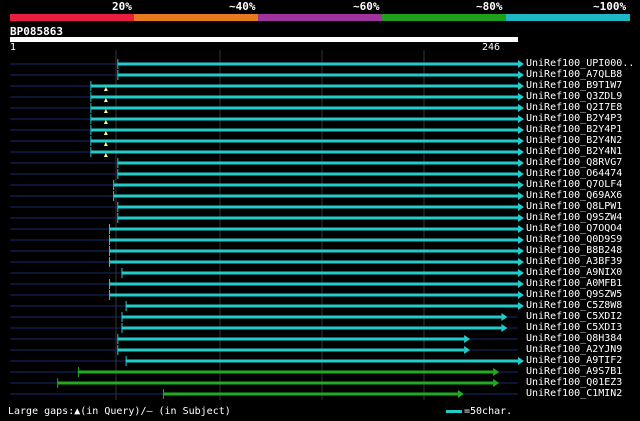  Describe the element at coordinates (574, 218) in the screenshot. I see `hit-label: UniRef100_Q9SZW4` at that location.